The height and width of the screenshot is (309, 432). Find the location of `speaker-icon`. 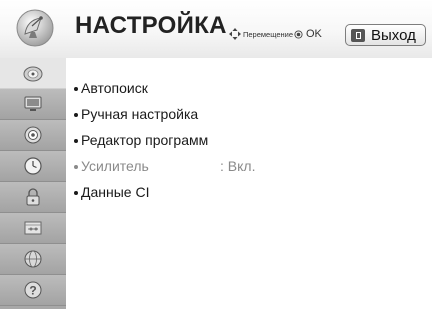

speaker-icon is located at coordinates (33, 135).